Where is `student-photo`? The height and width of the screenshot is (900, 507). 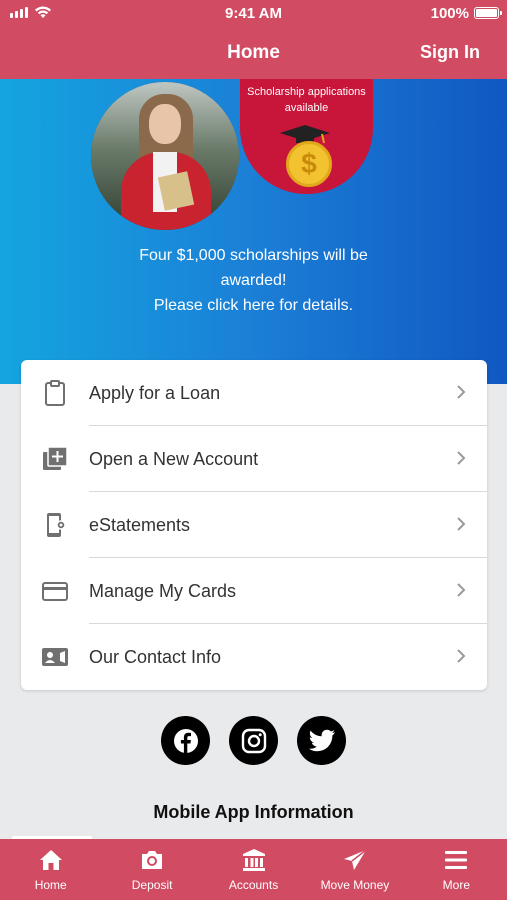
student-photo is located at coordinates (165, 156).